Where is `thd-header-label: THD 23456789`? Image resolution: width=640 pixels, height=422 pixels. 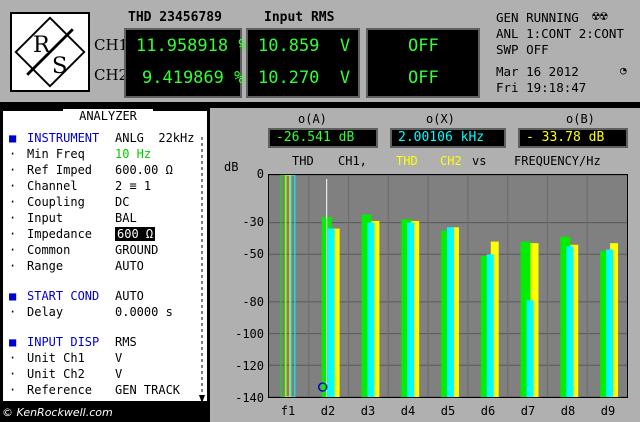
thd-header-label: THD 23456789 is located at coordinates (175, 17).